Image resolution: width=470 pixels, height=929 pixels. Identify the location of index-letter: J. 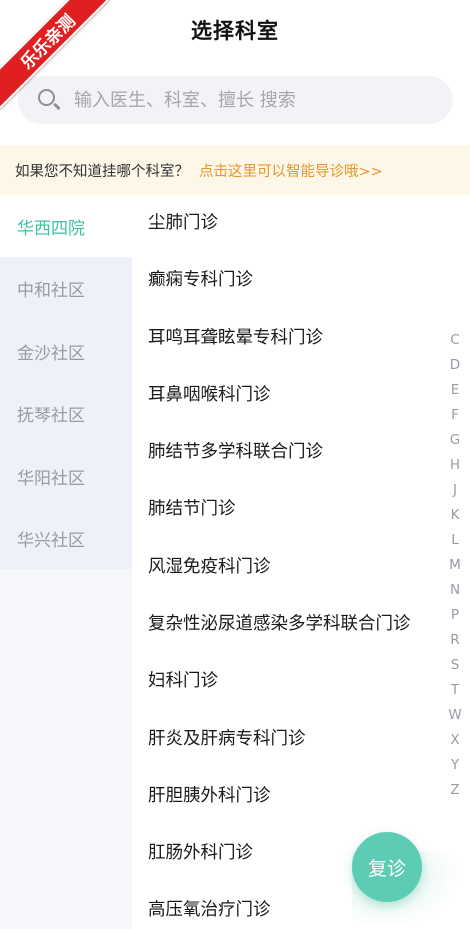
(455, 490).